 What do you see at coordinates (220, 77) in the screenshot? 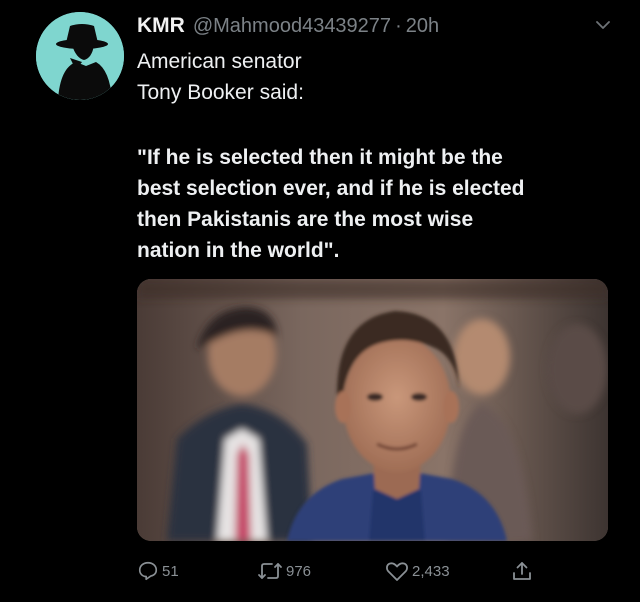
I see `tweet-intro-text: American senator Tony Booker said:` at bounding box center [220, 77].